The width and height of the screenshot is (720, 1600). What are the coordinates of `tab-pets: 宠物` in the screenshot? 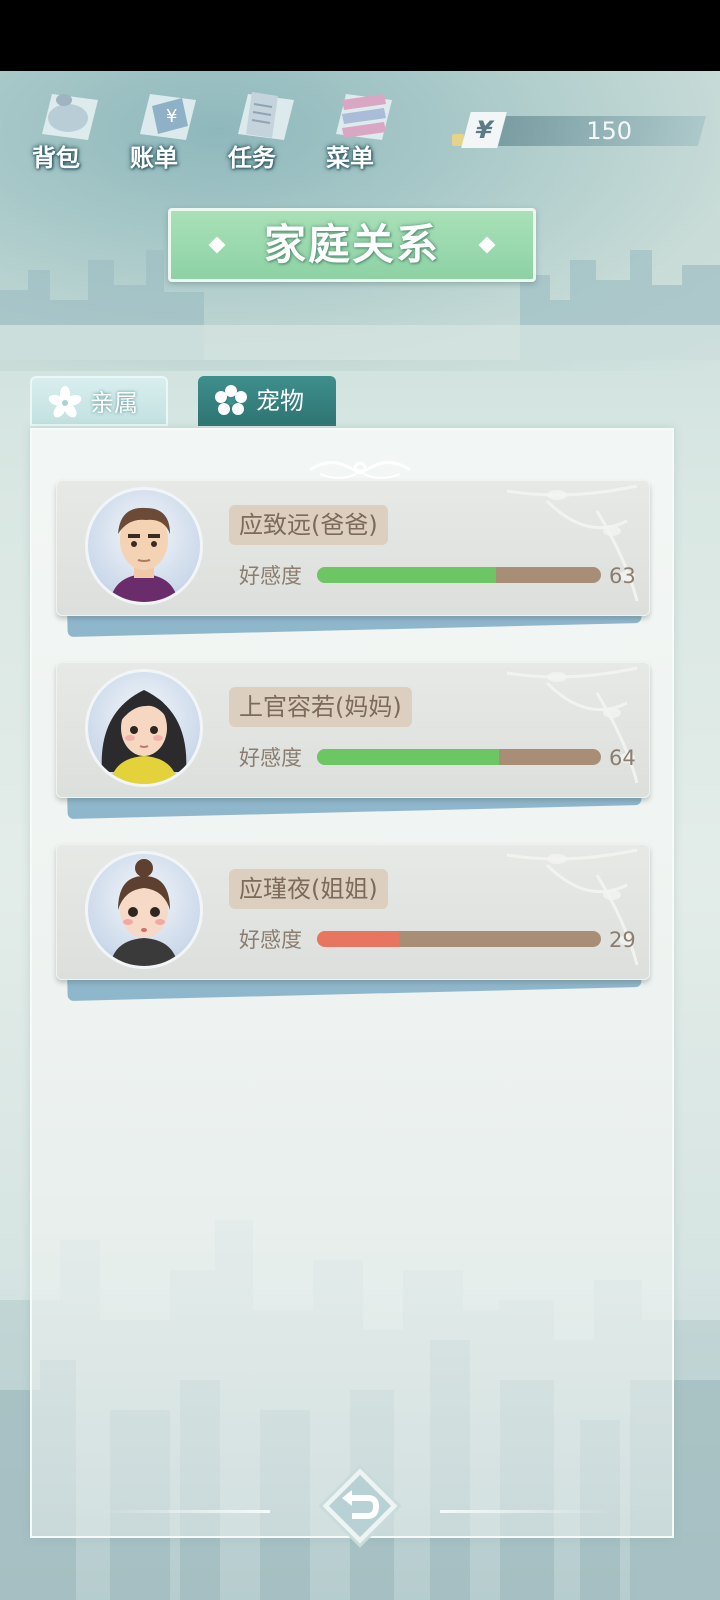 It's located at (267, 401).